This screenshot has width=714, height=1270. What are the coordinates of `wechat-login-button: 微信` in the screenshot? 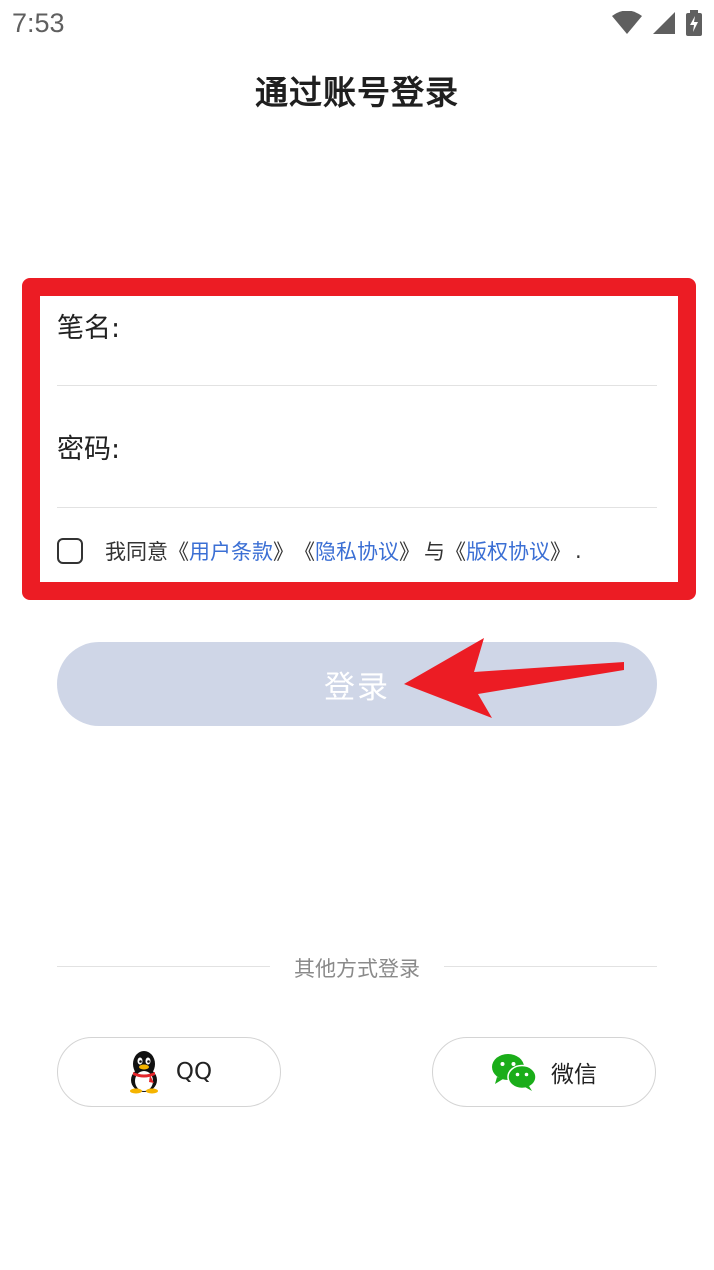 It's located at (544, 1072).